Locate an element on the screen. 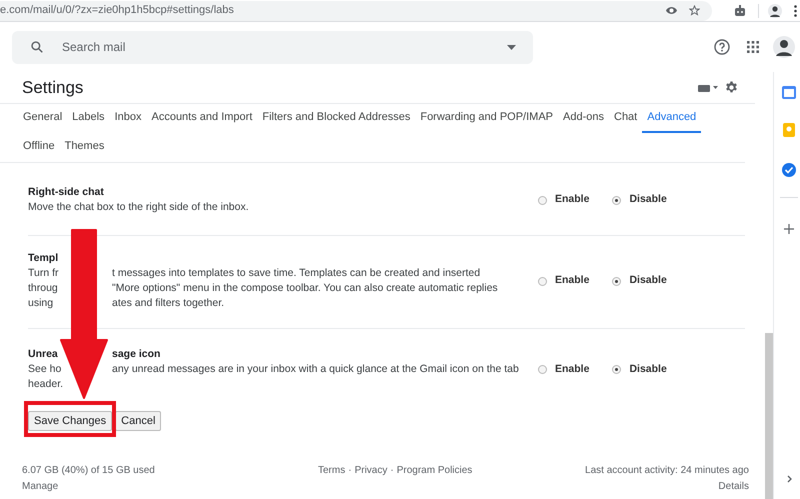 This screenshot has width=800, height=499. tasks-check-icon is located at coordinates (789, 170).